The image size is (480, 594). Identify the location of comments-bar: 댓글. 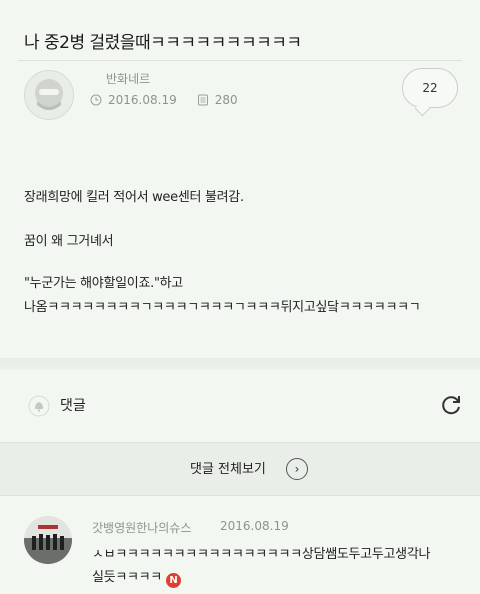
(240, 405).